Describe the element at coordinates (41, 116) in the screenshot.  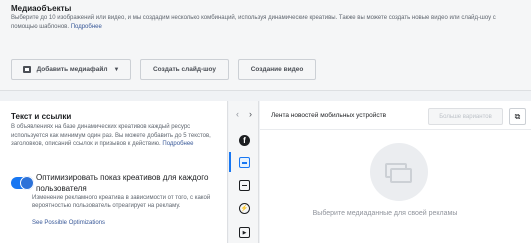
I see `text-links-title: Текст и ссылки` at that location.